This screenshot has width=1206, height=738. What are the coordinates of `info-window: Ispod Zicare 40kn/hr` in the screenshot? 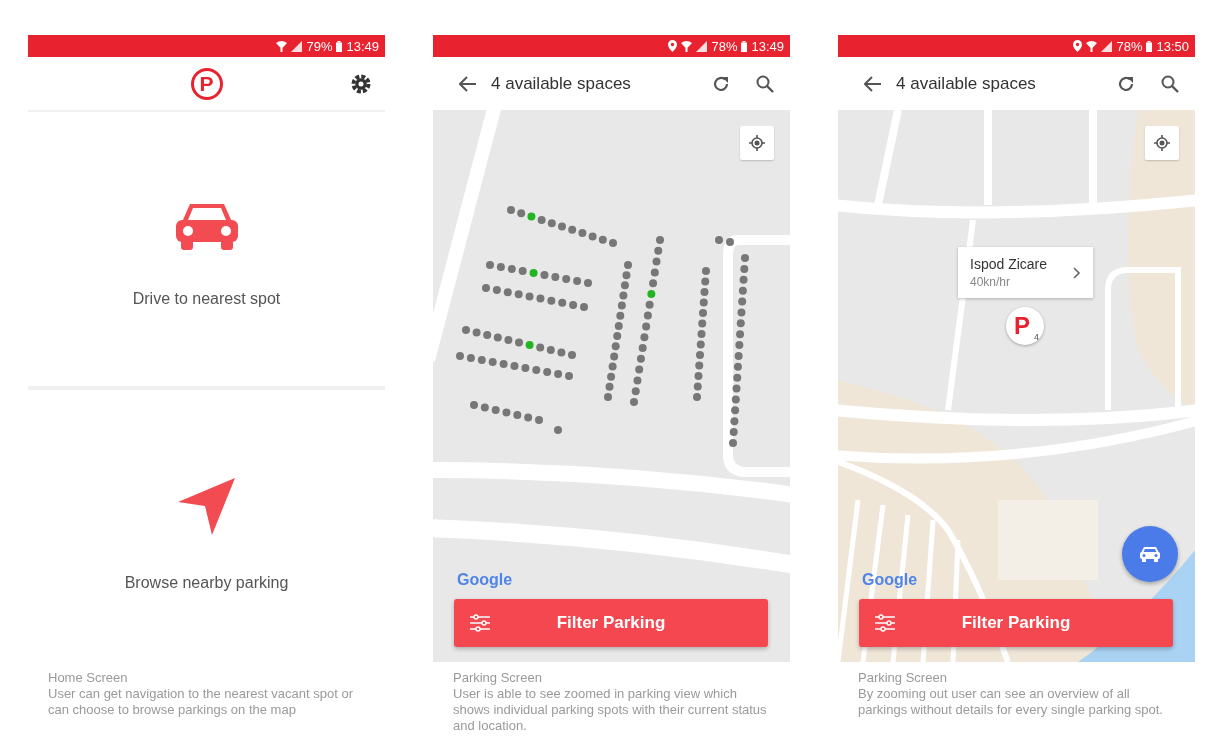 It's located at (1025, 272).